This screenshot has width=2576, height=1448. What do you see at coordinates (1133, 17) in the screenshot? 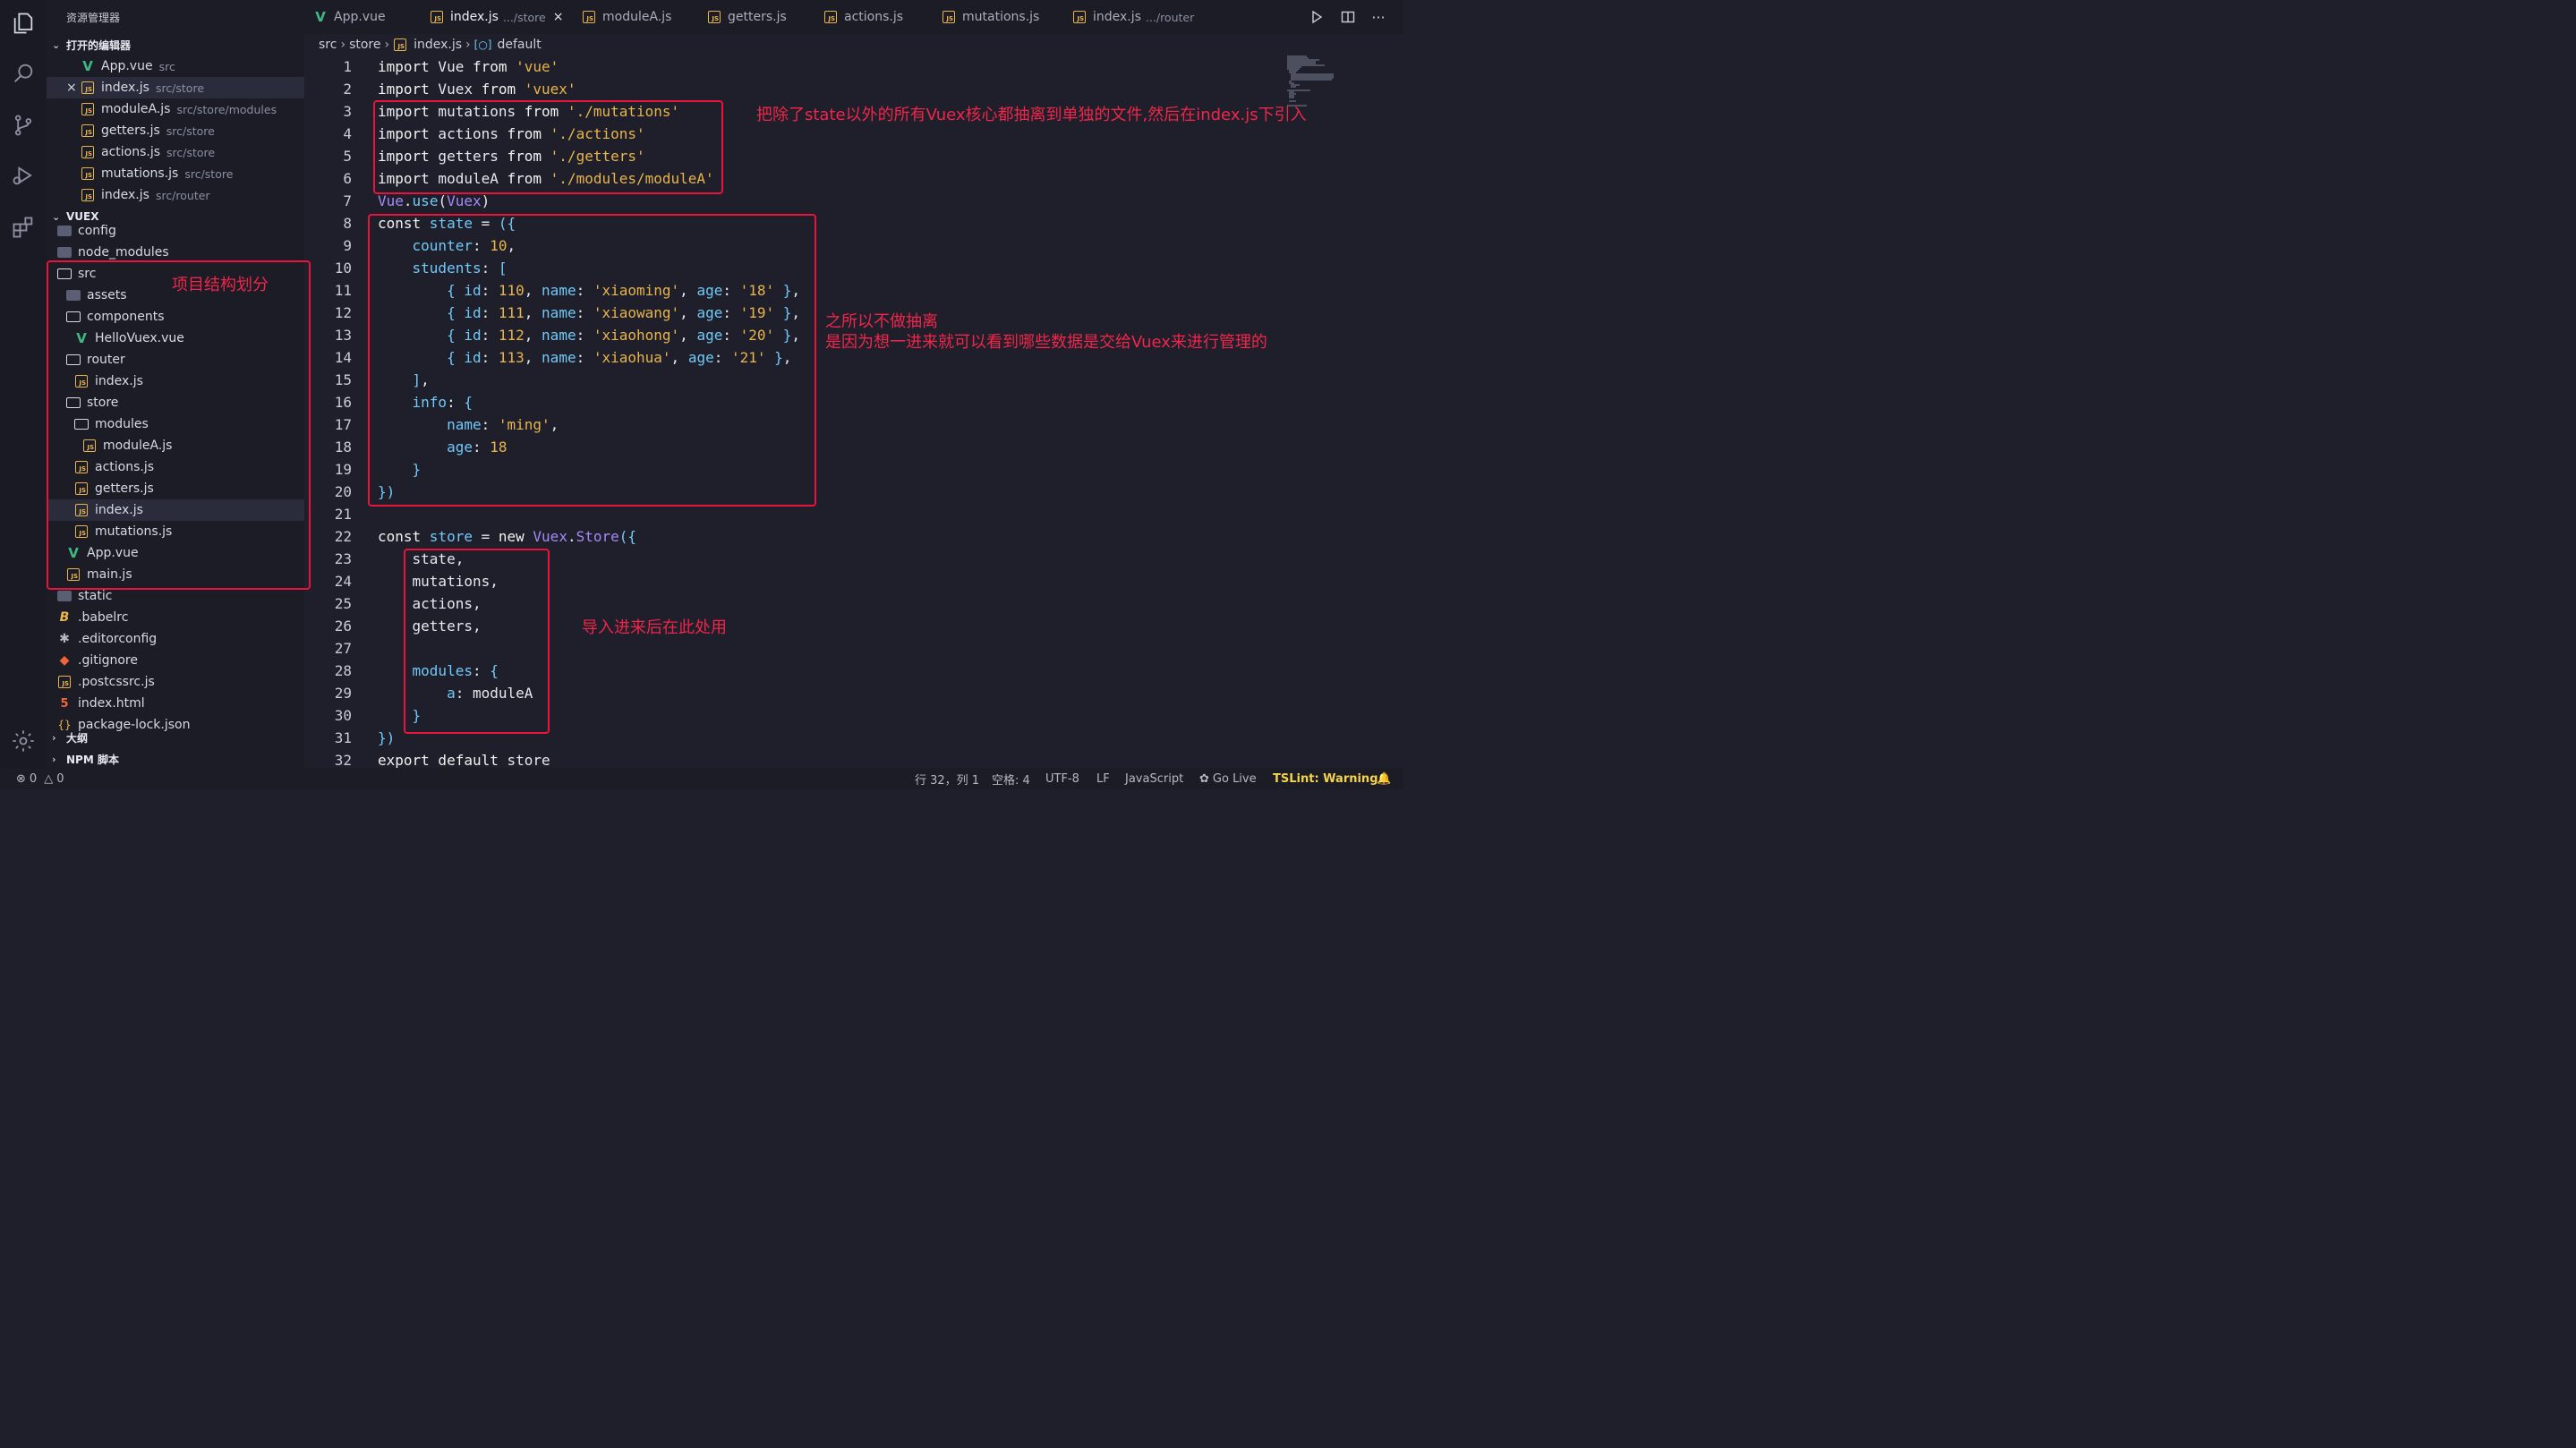
I see `tab-index-js: JS index.js .../router` at bounding box center [1133, 17].